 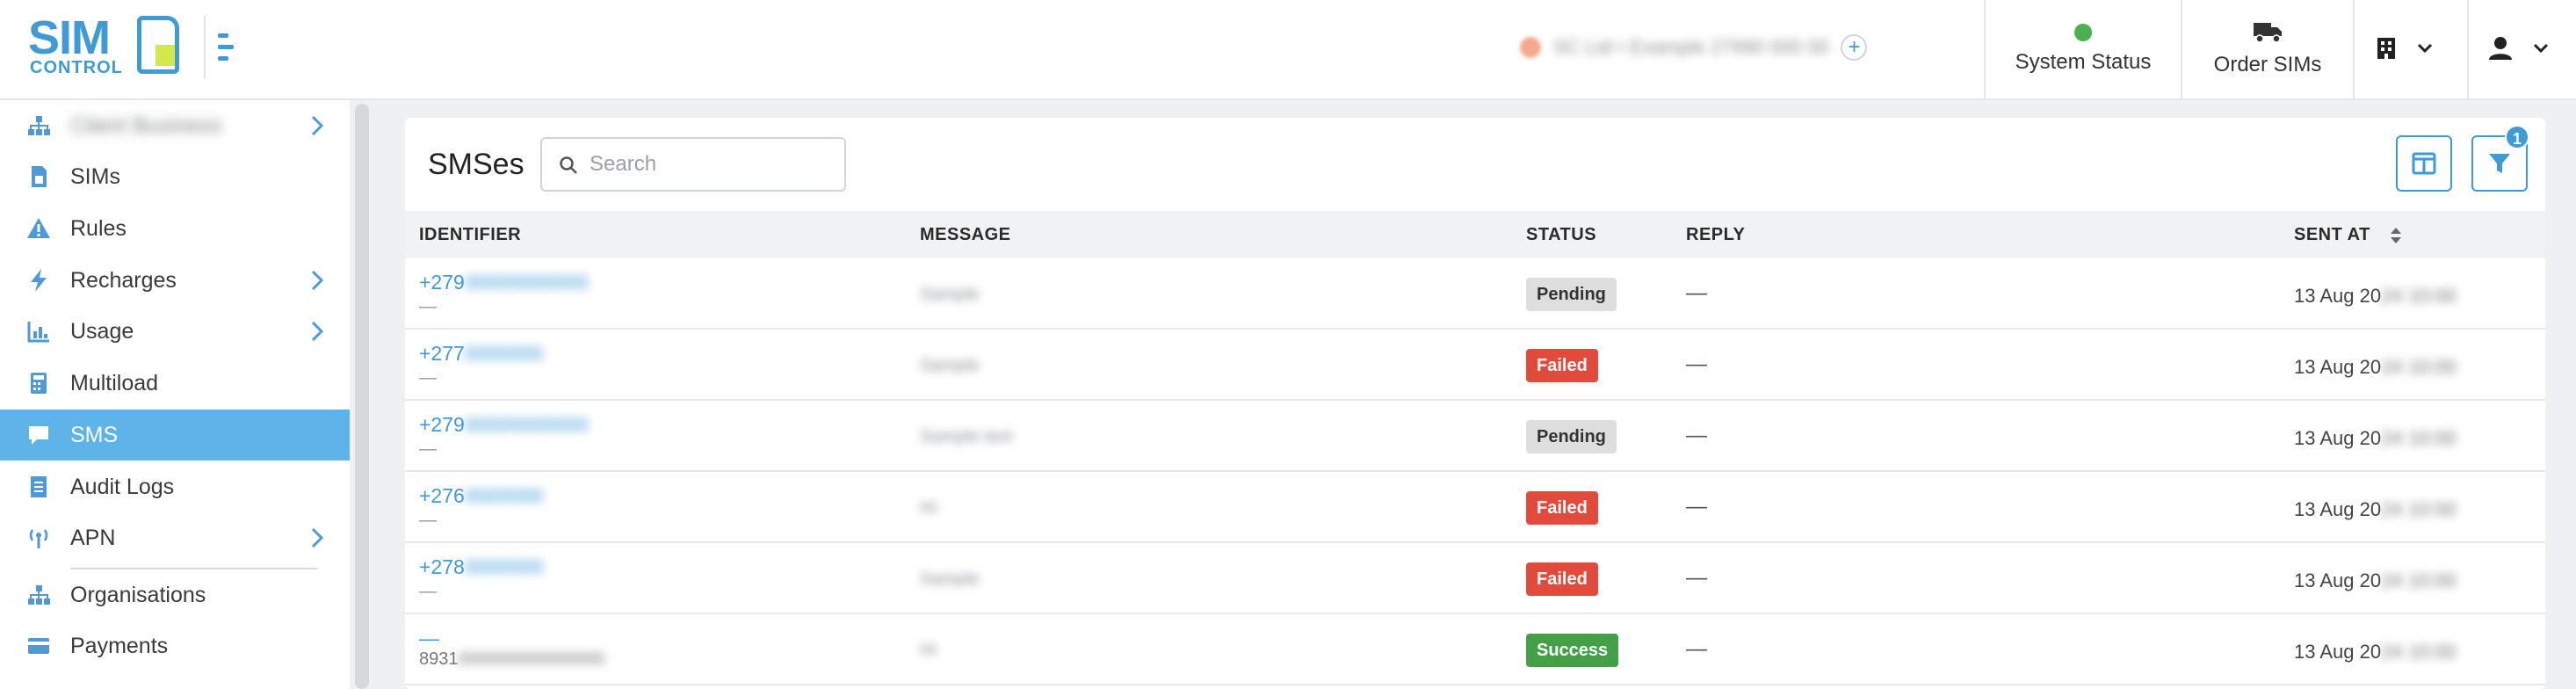 I want to click on sidebar-item-label: Multiload, so click(x=114, y=382).